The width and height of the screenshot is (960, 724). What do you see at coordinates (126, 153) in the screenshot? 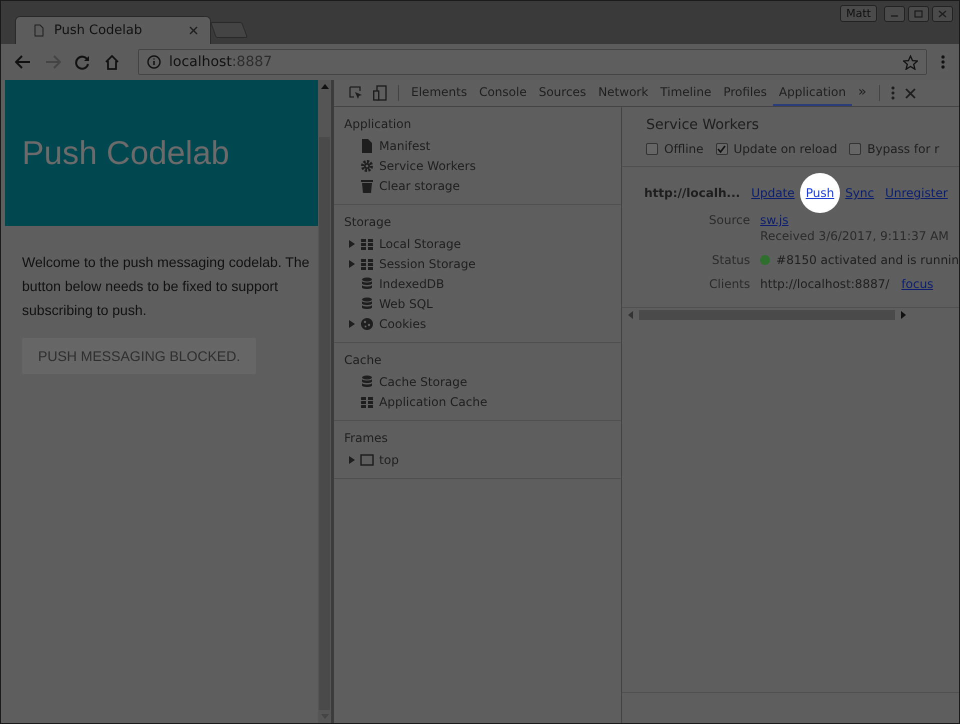
I see `page-title: Push Codelab` at bounding box center [126, 153].